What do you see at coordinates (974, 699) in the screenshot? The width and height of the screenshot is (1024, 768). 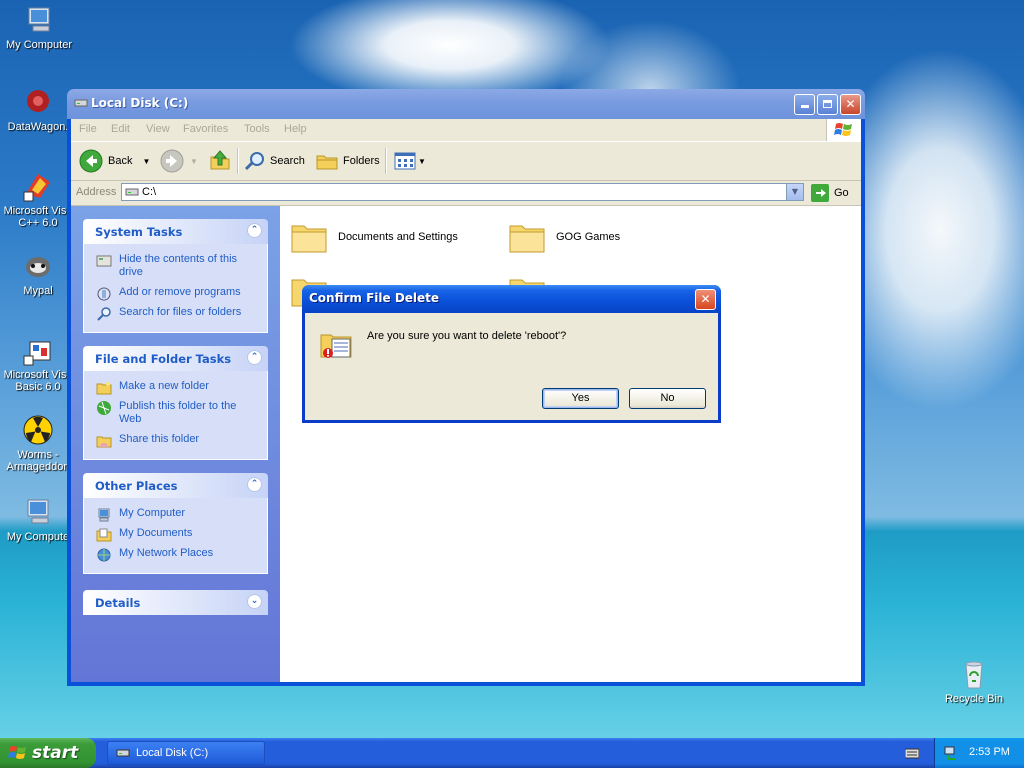 I see `desktop-icon-label: Recycle Bin` at bounding box center [974, 699].